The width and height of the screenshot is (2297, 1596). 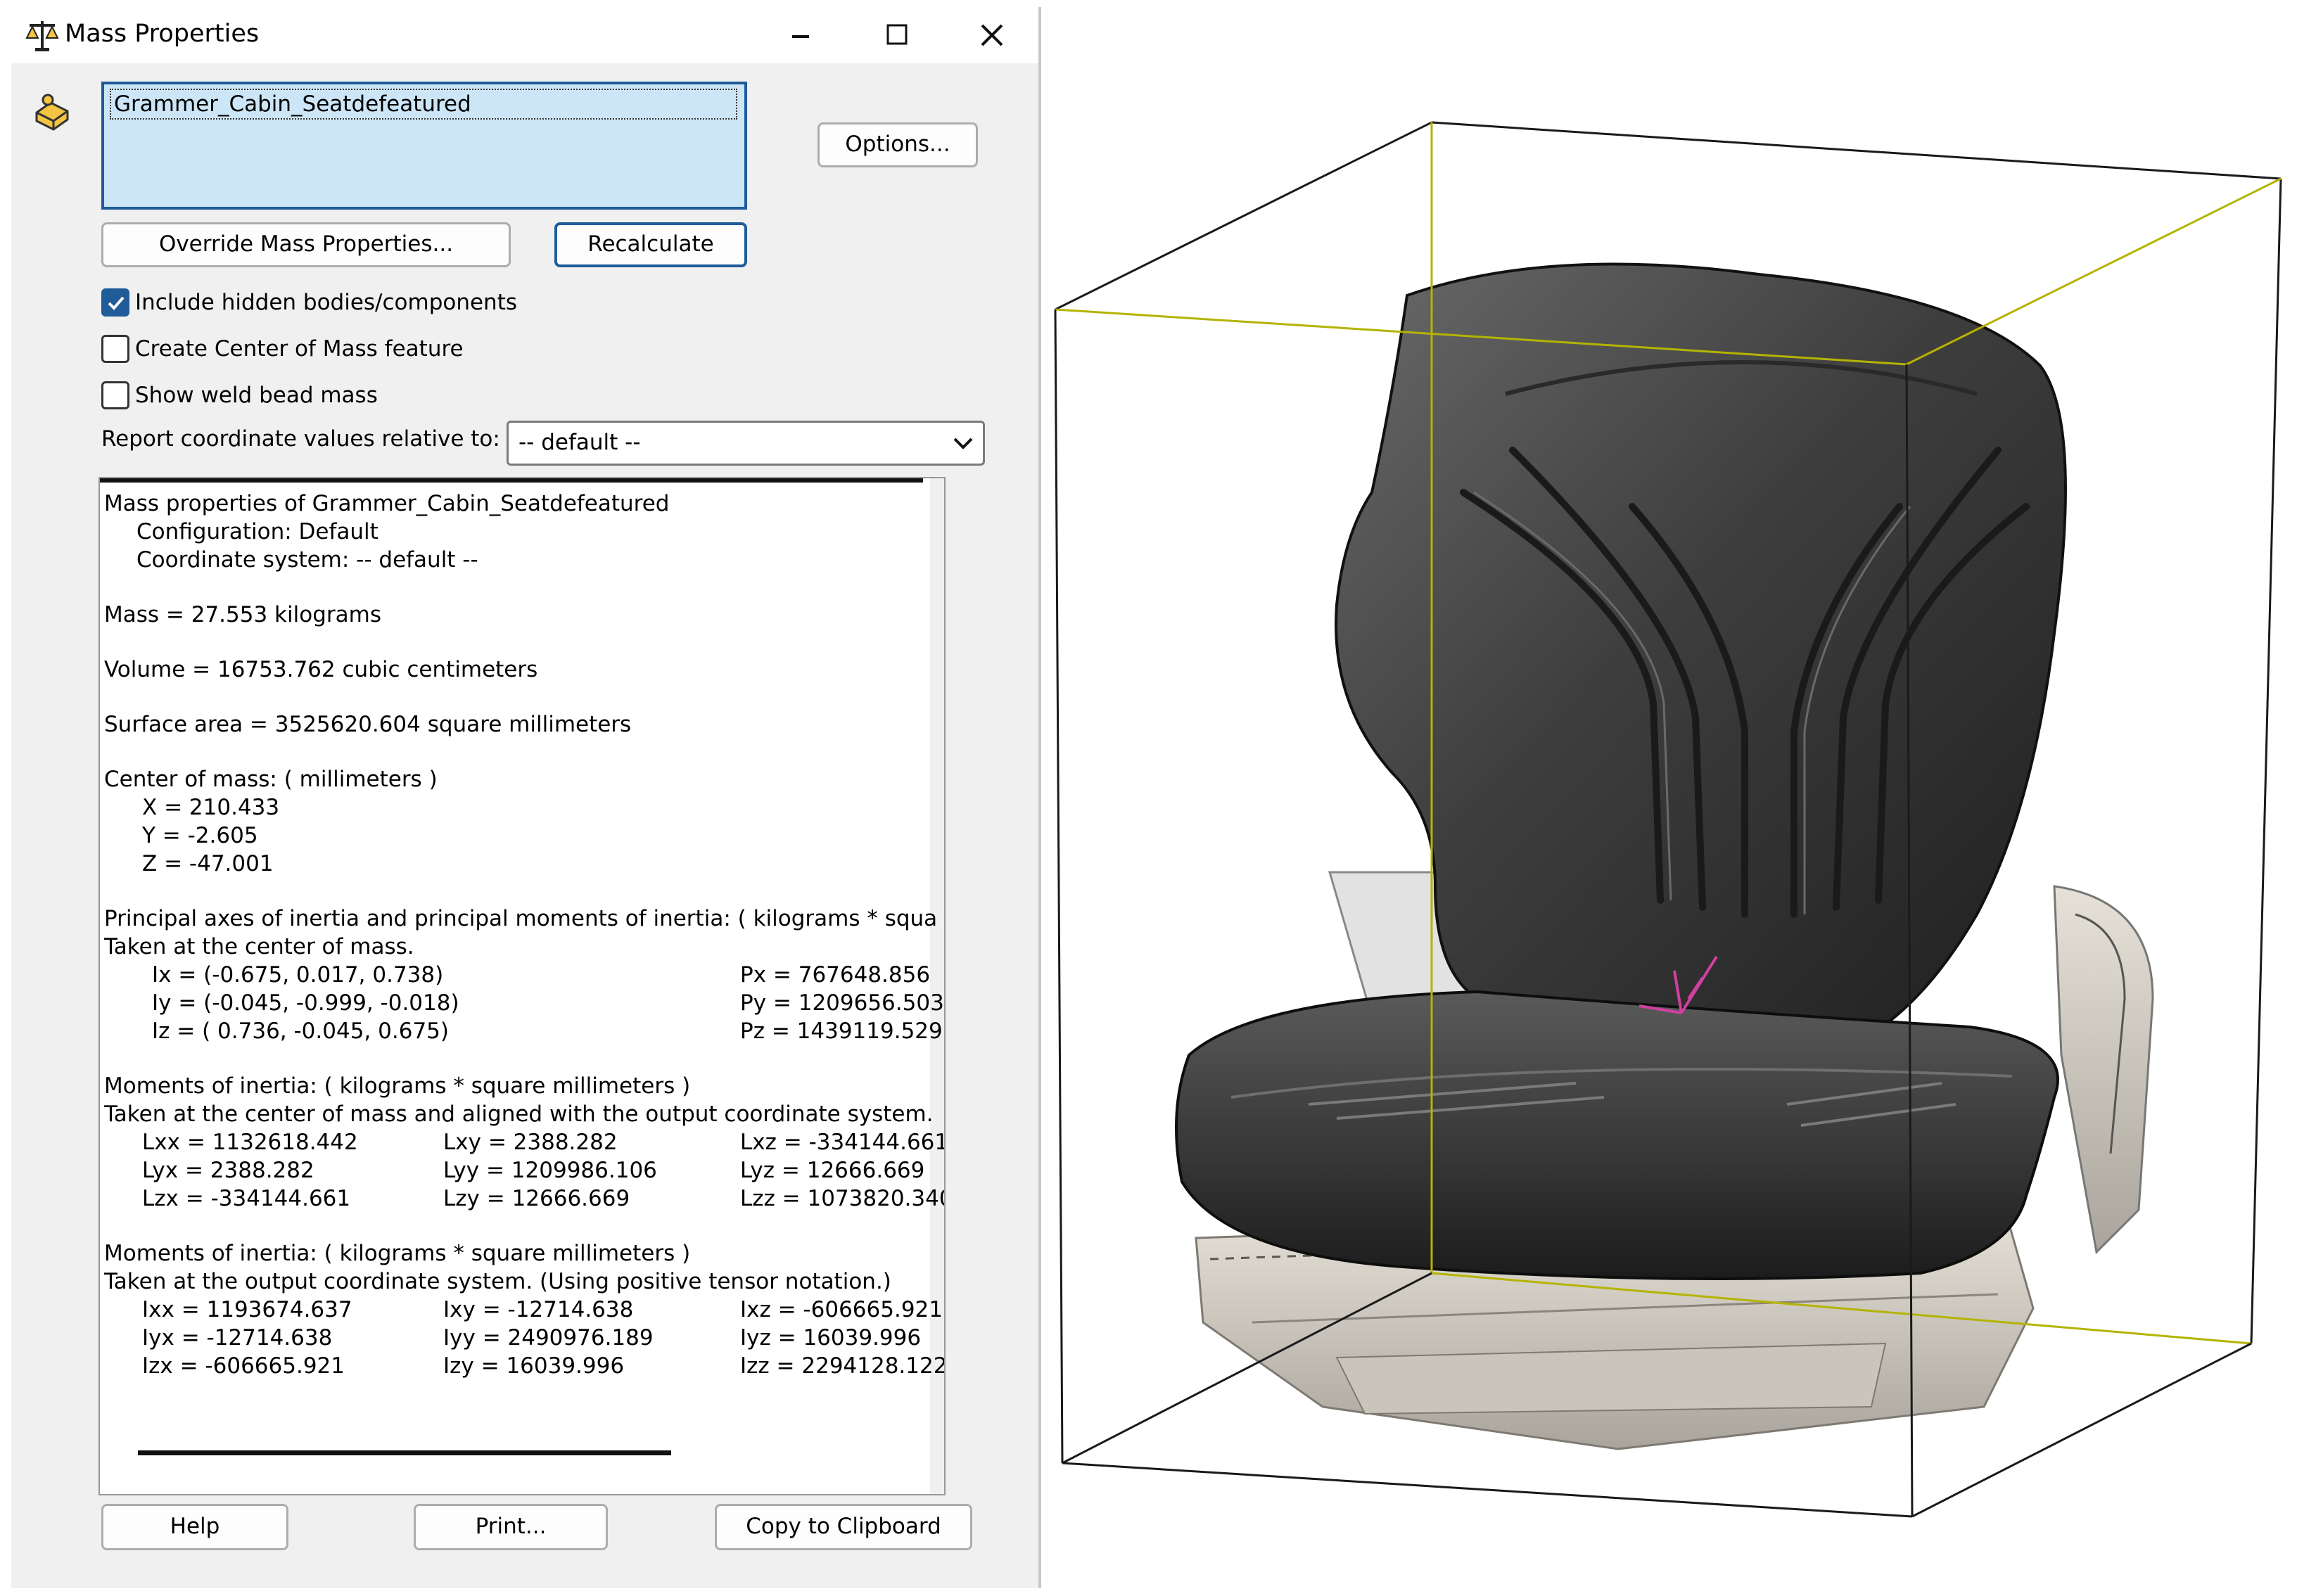 I want to click on moment-iyz: Iyz = 16039.996, so click(x=831, y=1338).